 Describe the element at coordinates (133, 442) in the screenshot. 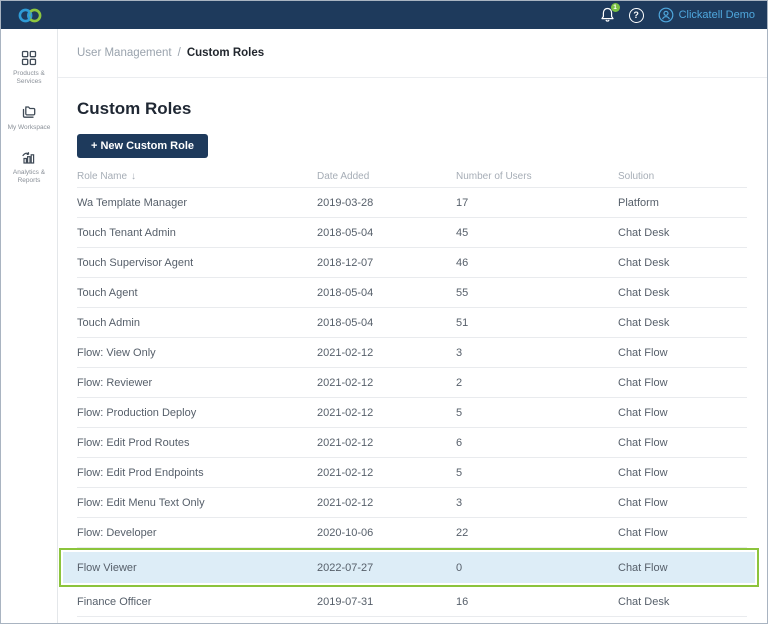

I see `cell-role: Flow: Edit Prod Routes` at that location.